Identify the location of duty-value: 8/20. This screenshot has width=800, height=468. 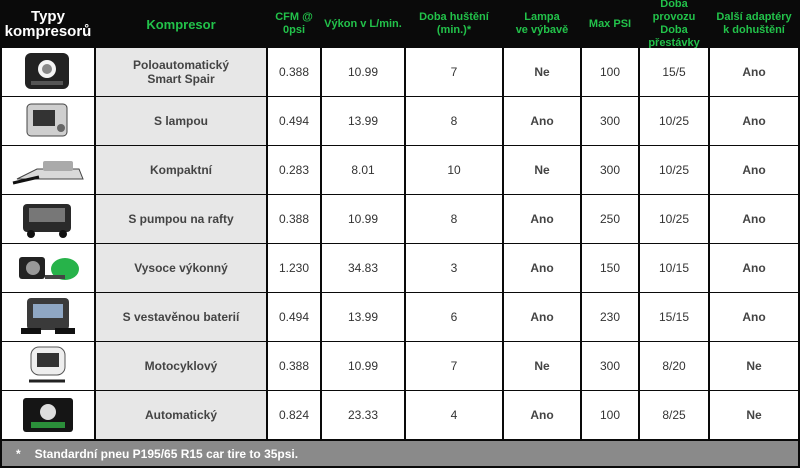
(674, 366).